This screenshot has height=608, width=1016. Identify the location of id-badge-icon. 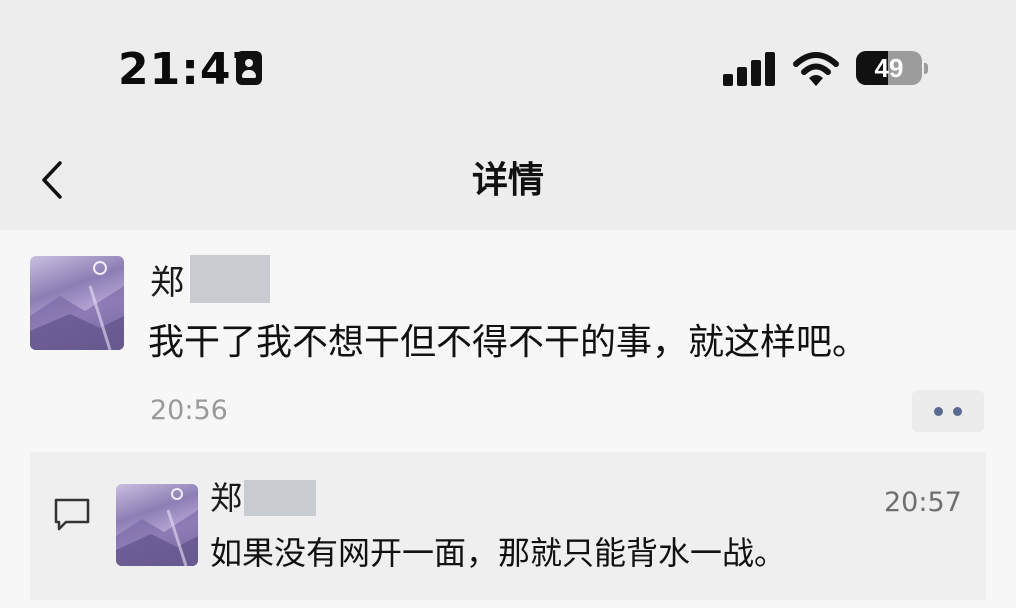
(249, 68).